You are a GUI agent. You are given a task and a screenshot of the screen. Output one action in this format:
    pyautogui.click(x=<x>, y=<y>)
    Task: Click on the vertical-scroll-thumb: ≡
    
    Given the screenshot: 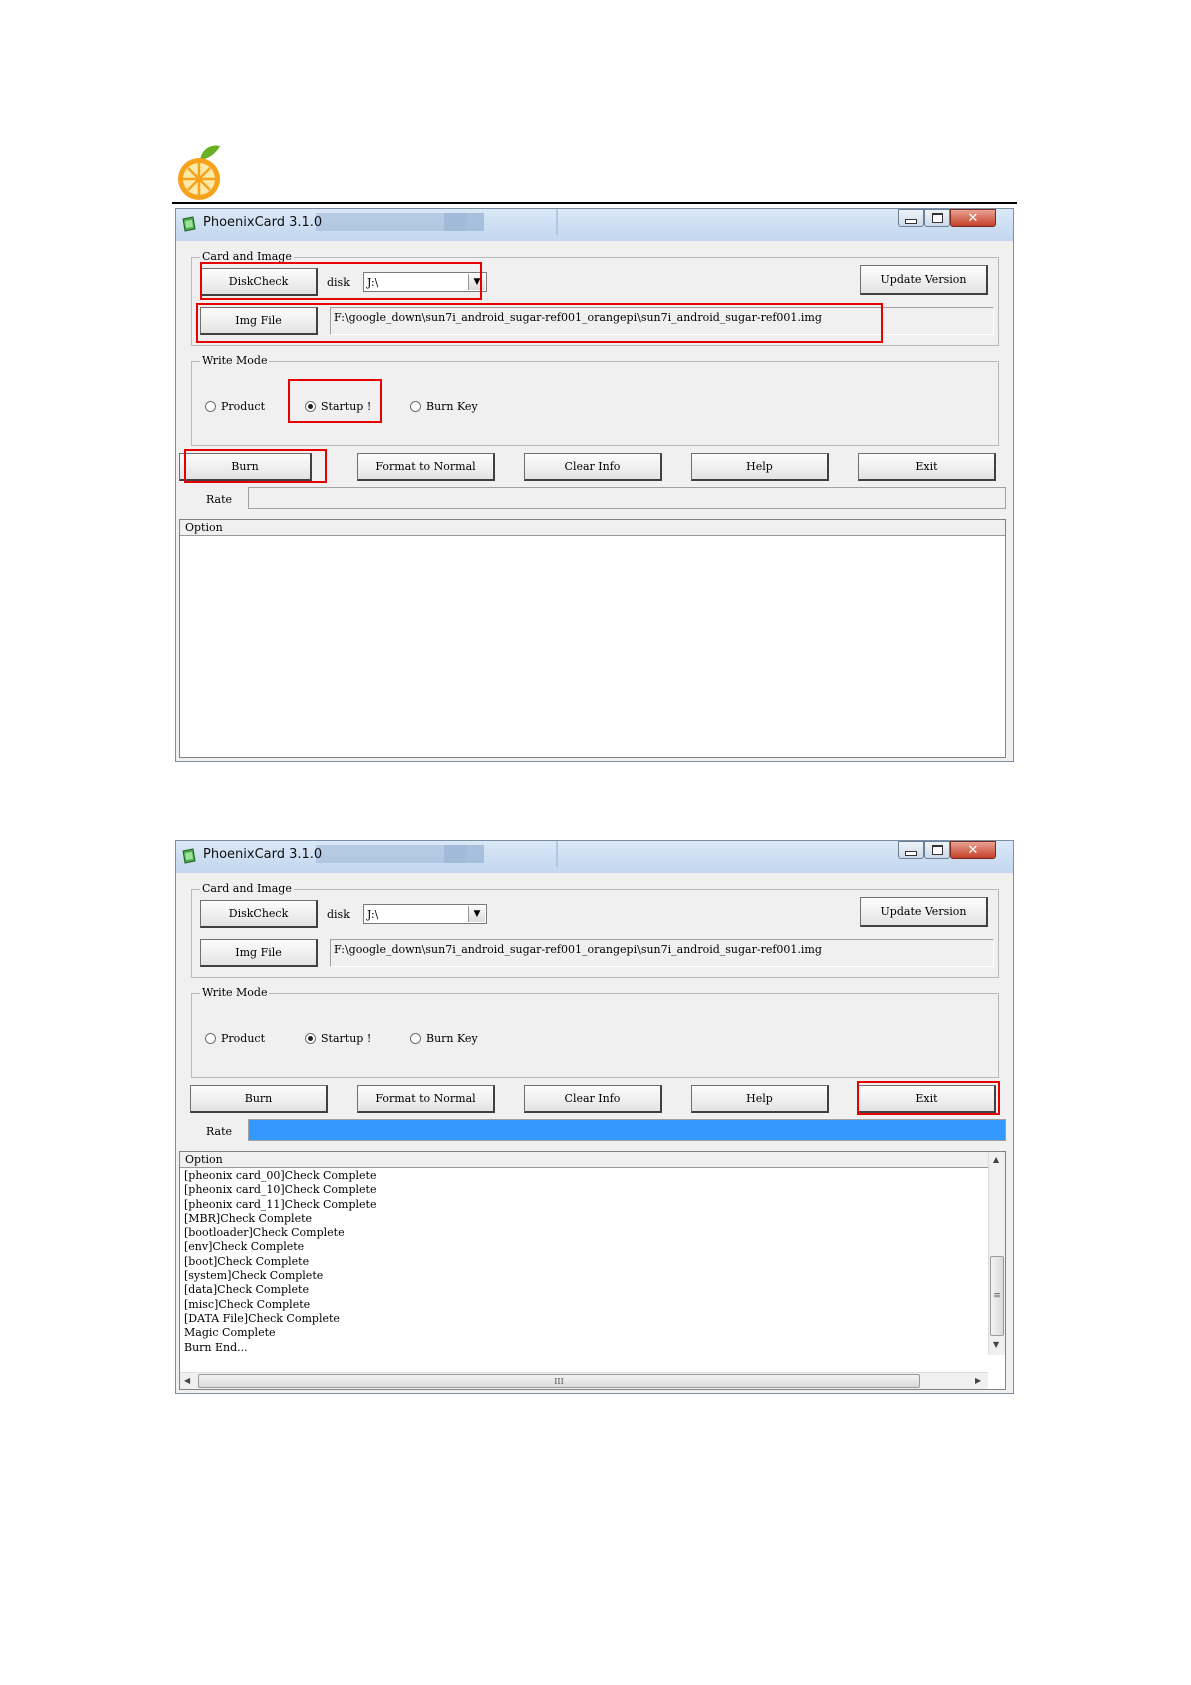 What is the action you would take?
    pyautogui.click(x=997, y=1296)
    